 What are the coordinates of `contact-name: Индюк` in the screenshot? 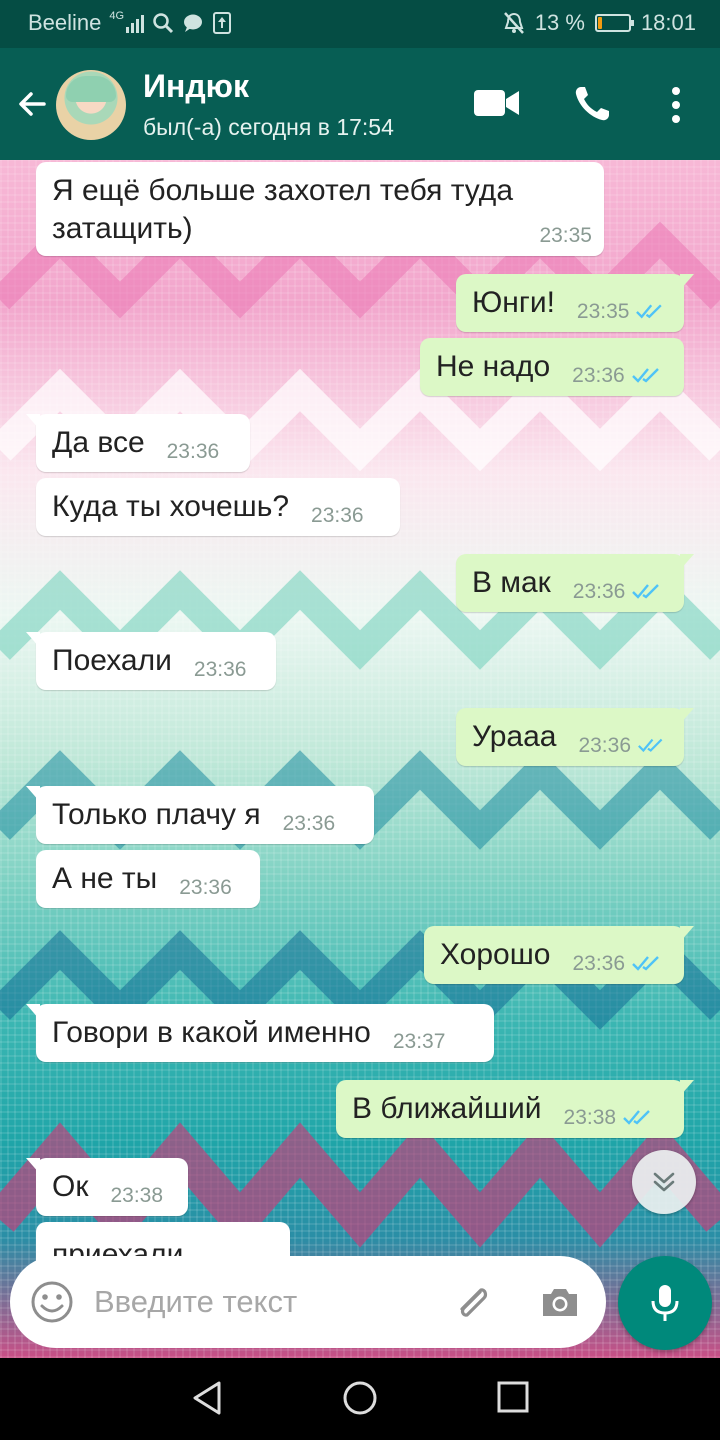 It's located at (196, 86).